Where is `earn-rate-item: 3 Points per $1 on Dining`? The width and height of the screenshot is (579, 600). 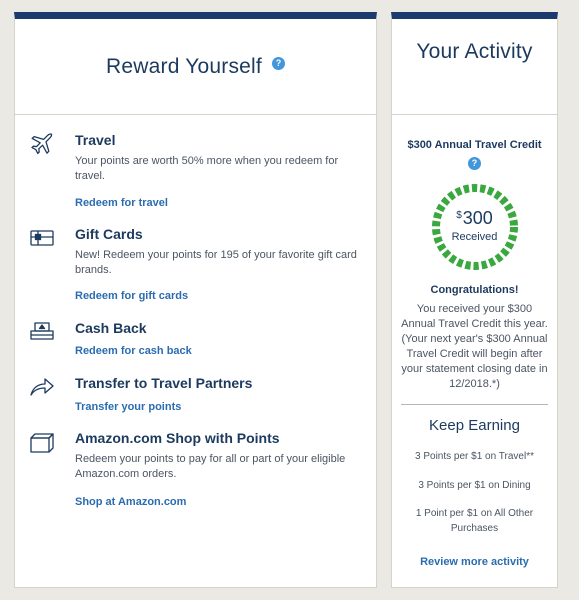
earn-rate-item: 3 Points per $1 on Dining is located at coordinates (474, 485).